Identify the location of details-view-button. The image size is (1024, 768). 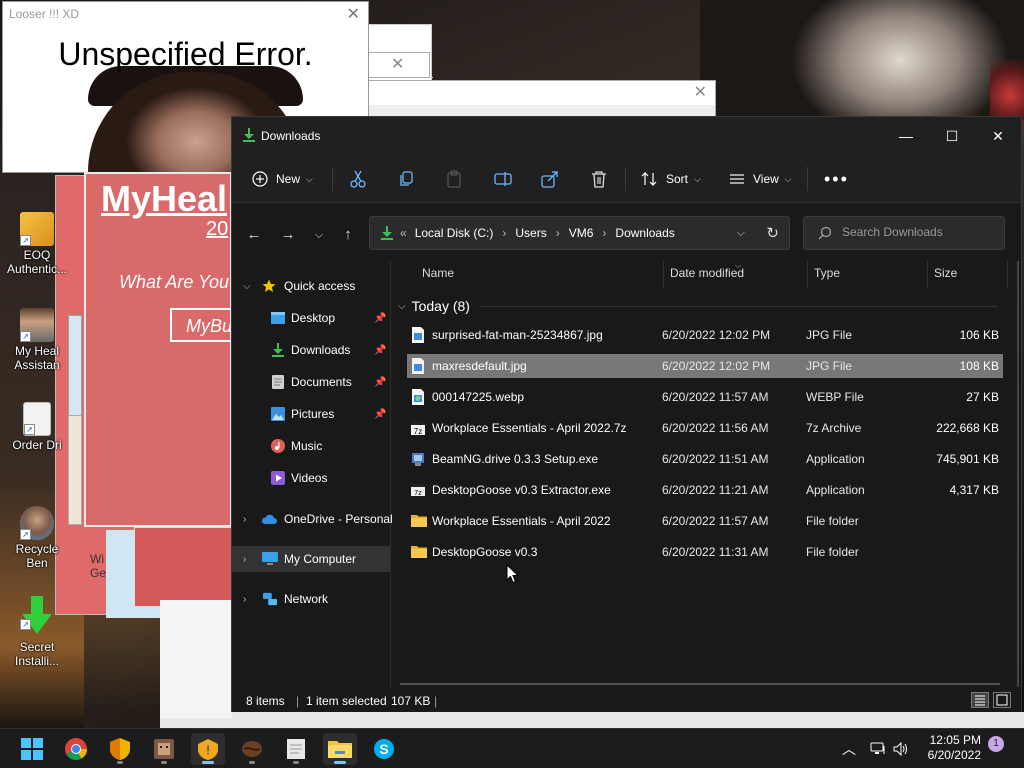
(980, 700).